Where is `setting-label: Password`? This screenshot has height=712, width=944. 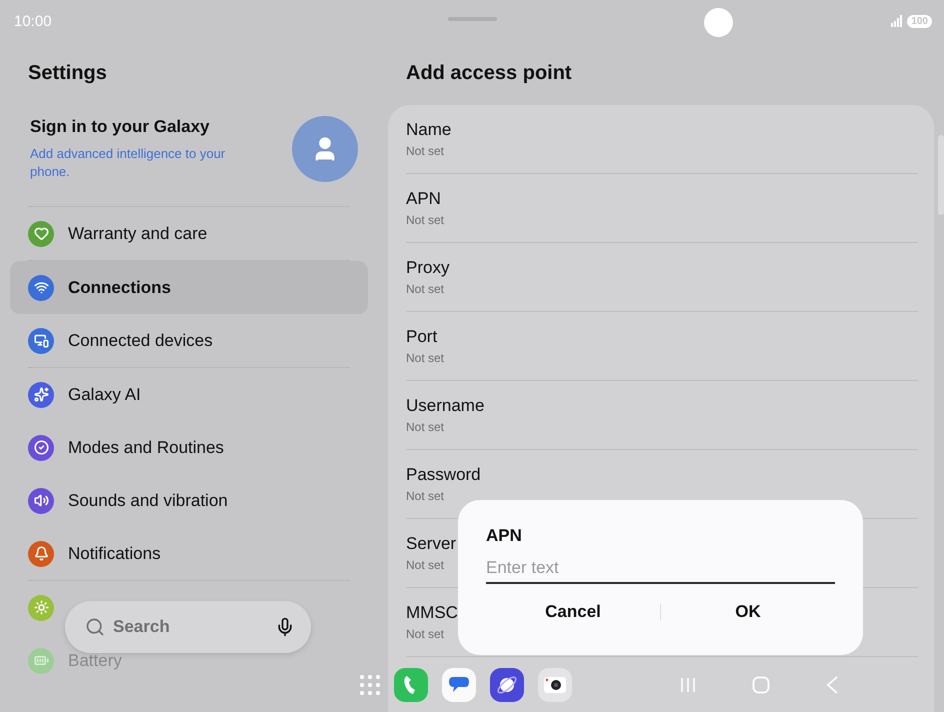 setting-label: Password is located at coordinates (443, 475).